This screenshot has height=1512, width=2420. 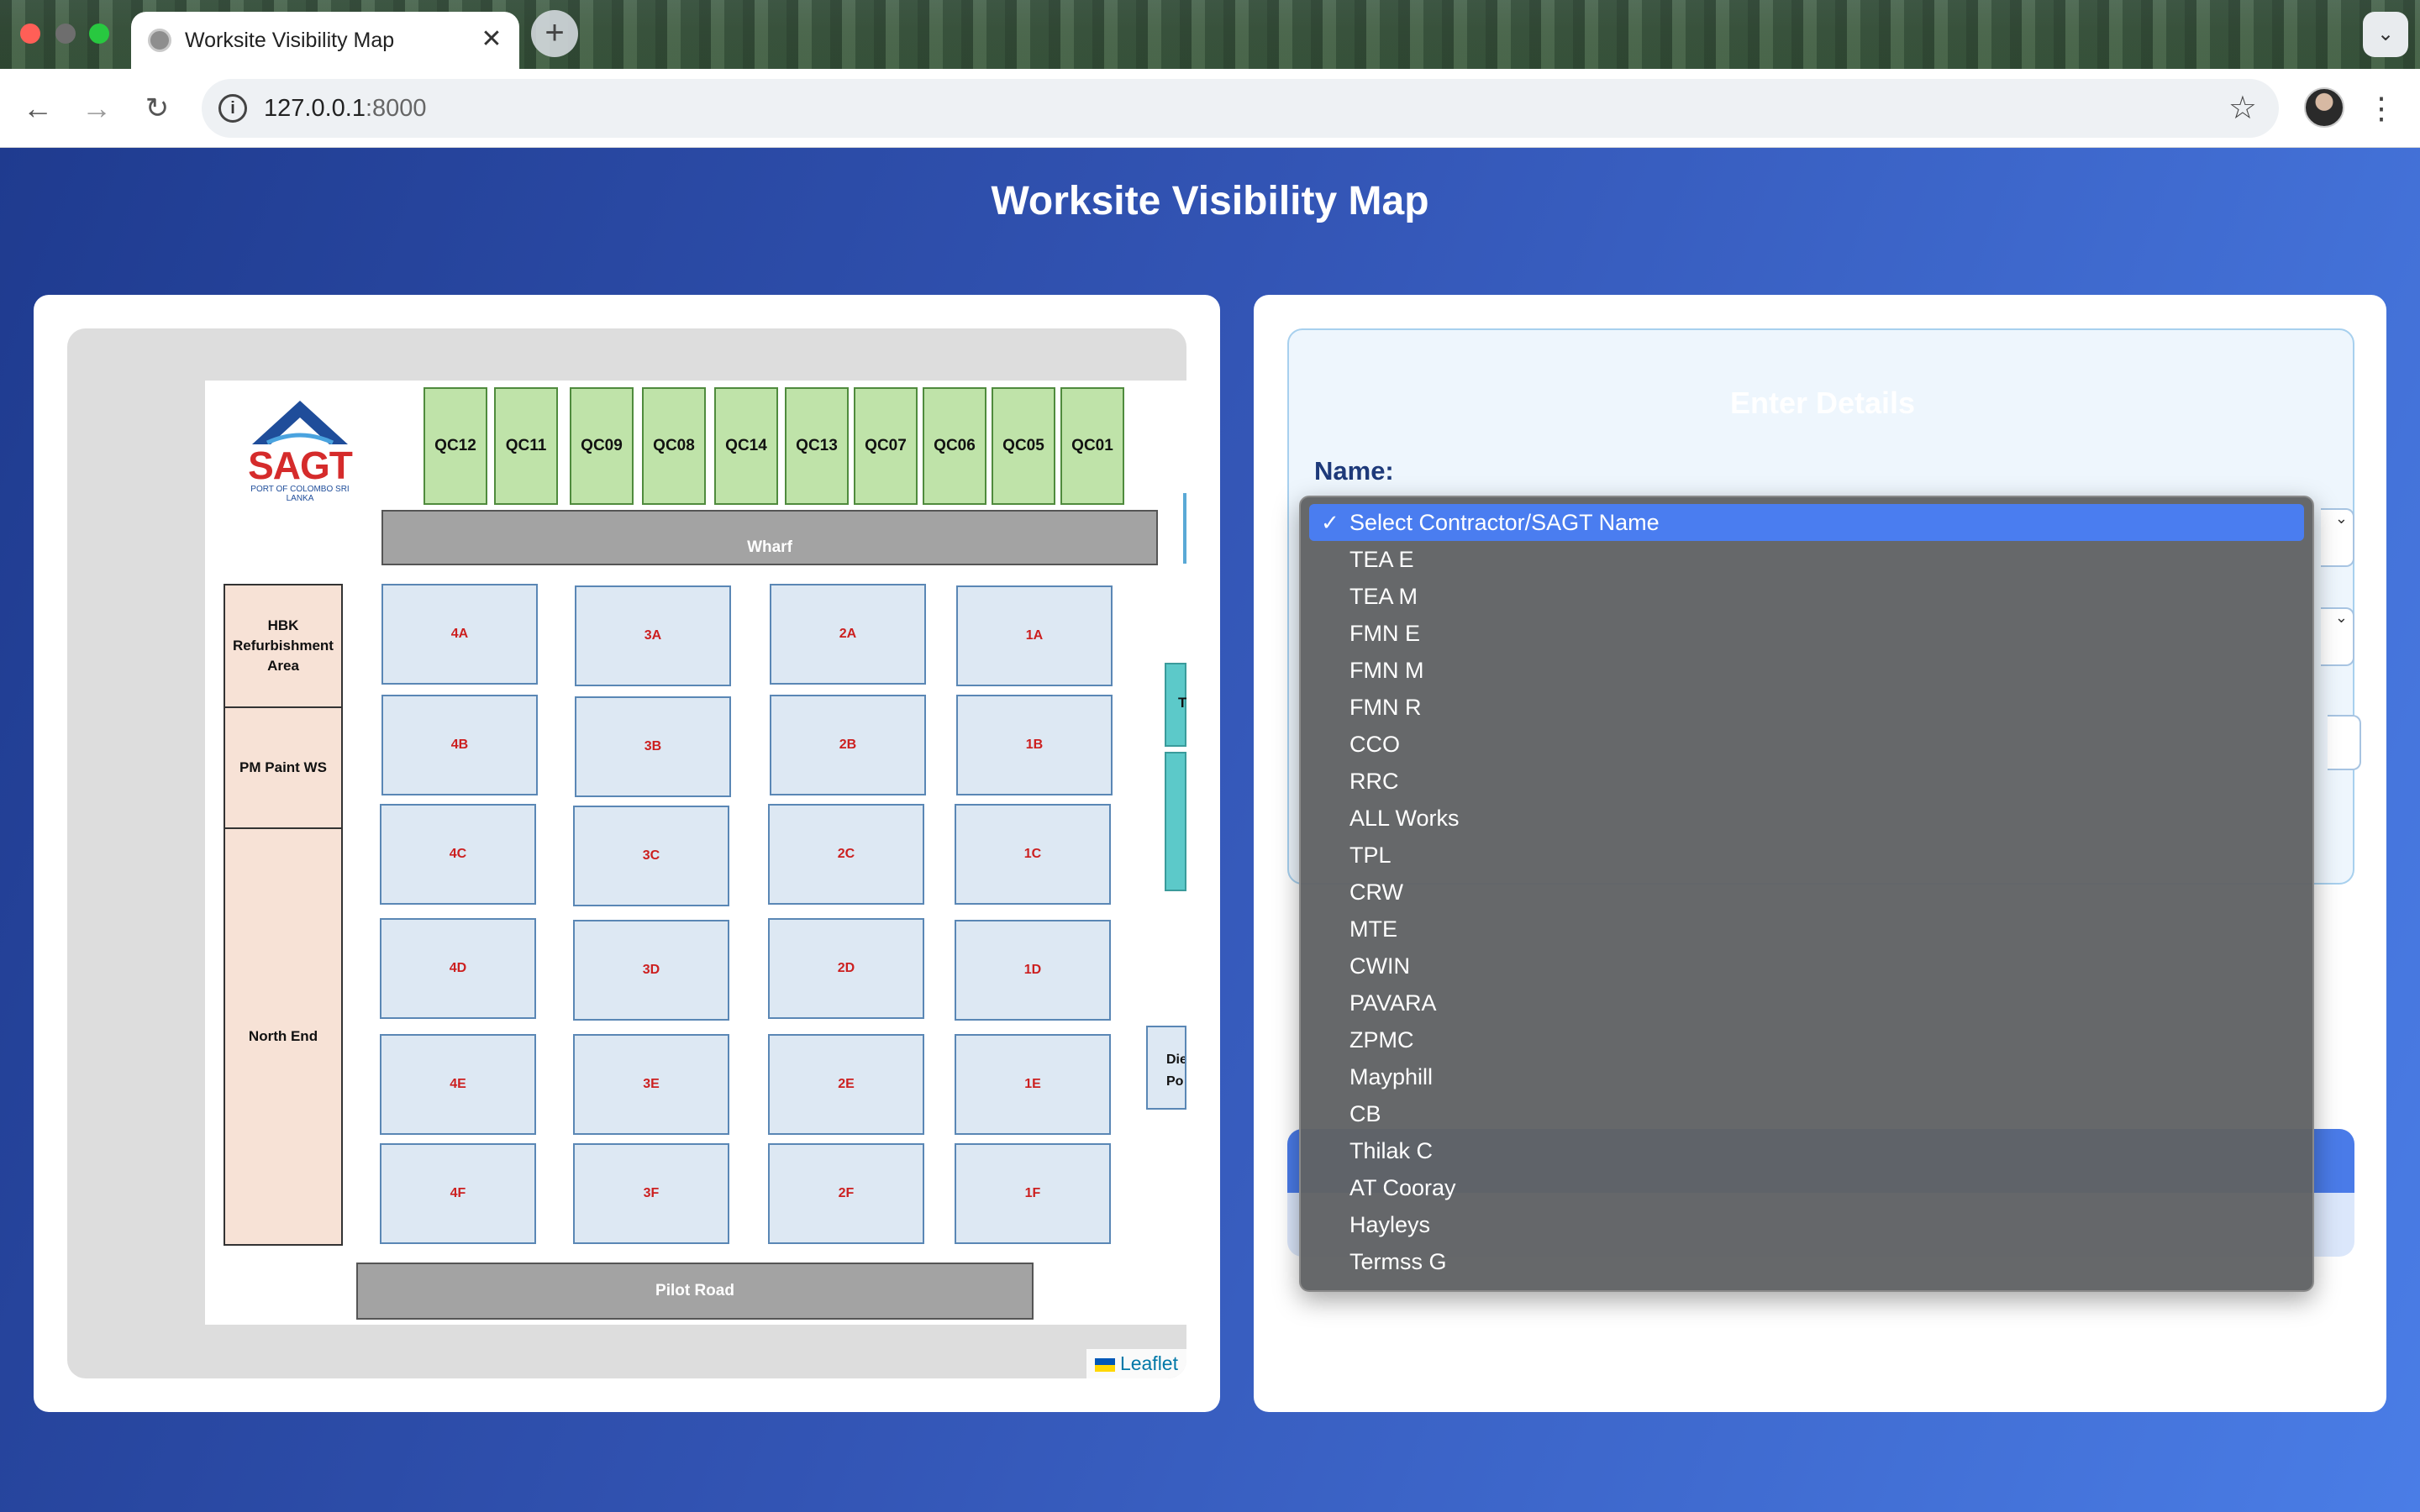 What do you see at coordinates (1175, 1081) in the screenshot?
I see `diesel-label-line2: Po` at bounding box center [1175, 1081].